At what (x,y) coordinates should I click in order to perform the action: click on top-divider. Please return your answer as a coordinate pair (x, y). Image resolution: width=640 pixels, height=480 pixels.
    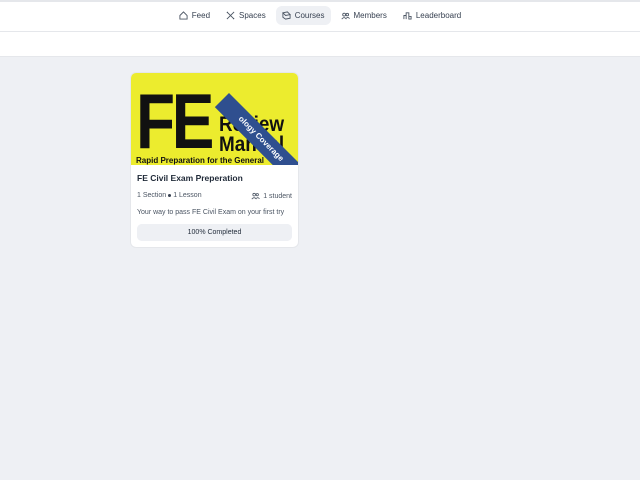
    Looking at the image, I should click on (320, 1).